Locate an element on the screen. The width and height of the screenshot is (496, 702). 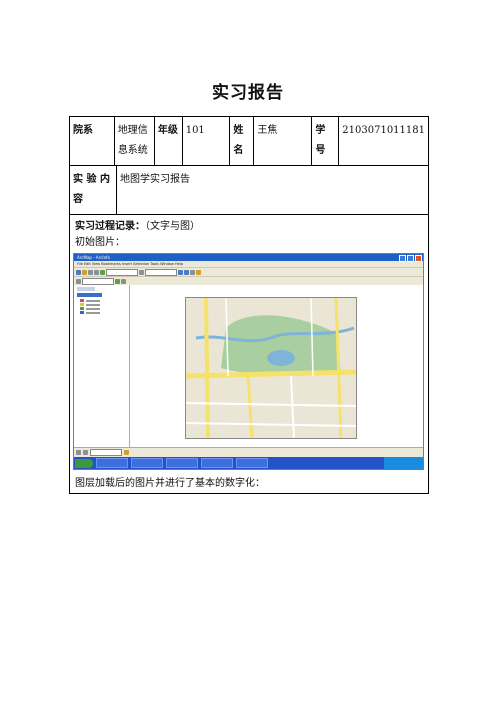
windows-taskbar is located at coordinates (248, 463).